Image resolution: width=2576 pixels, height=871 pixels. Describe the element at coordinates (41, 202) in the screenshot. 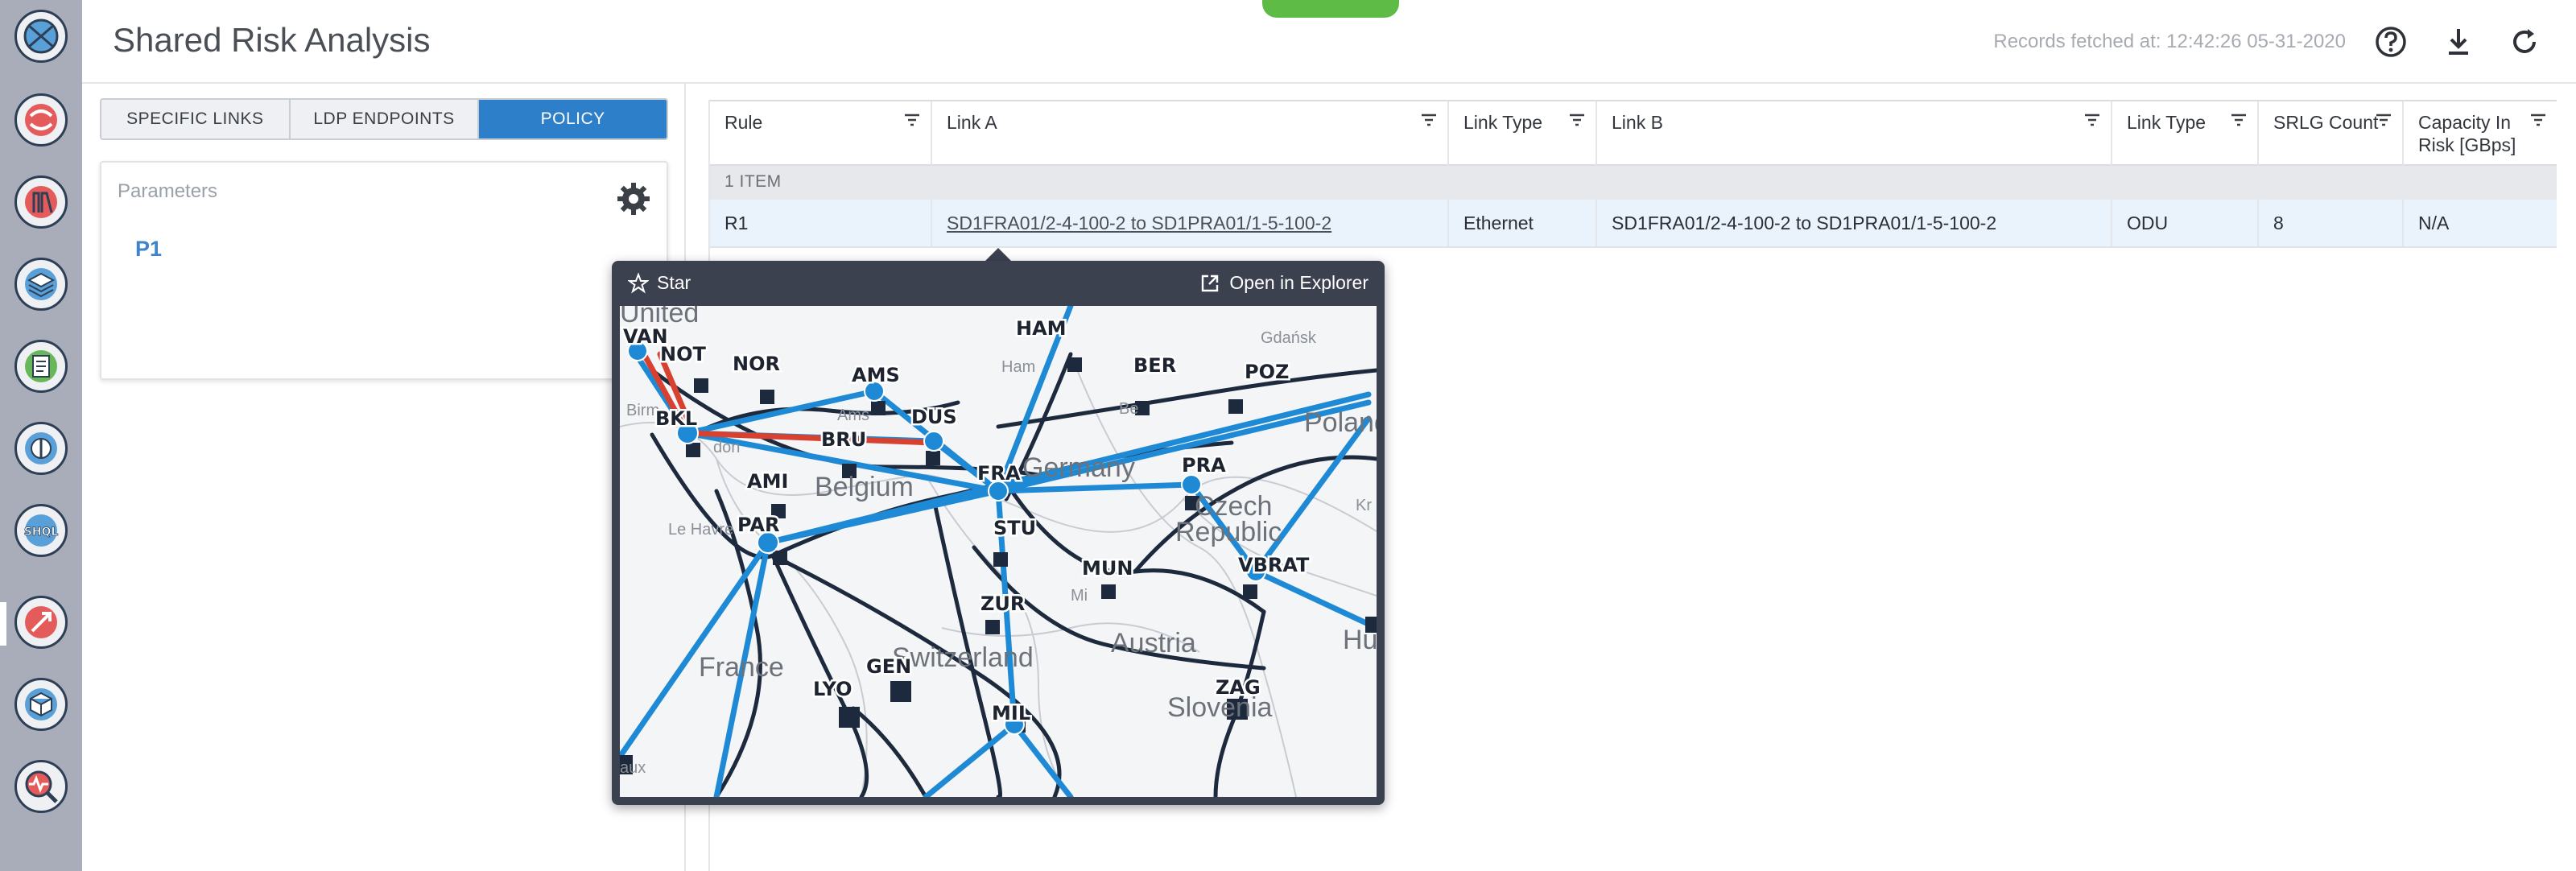

I see `ruler-icon` at that location.